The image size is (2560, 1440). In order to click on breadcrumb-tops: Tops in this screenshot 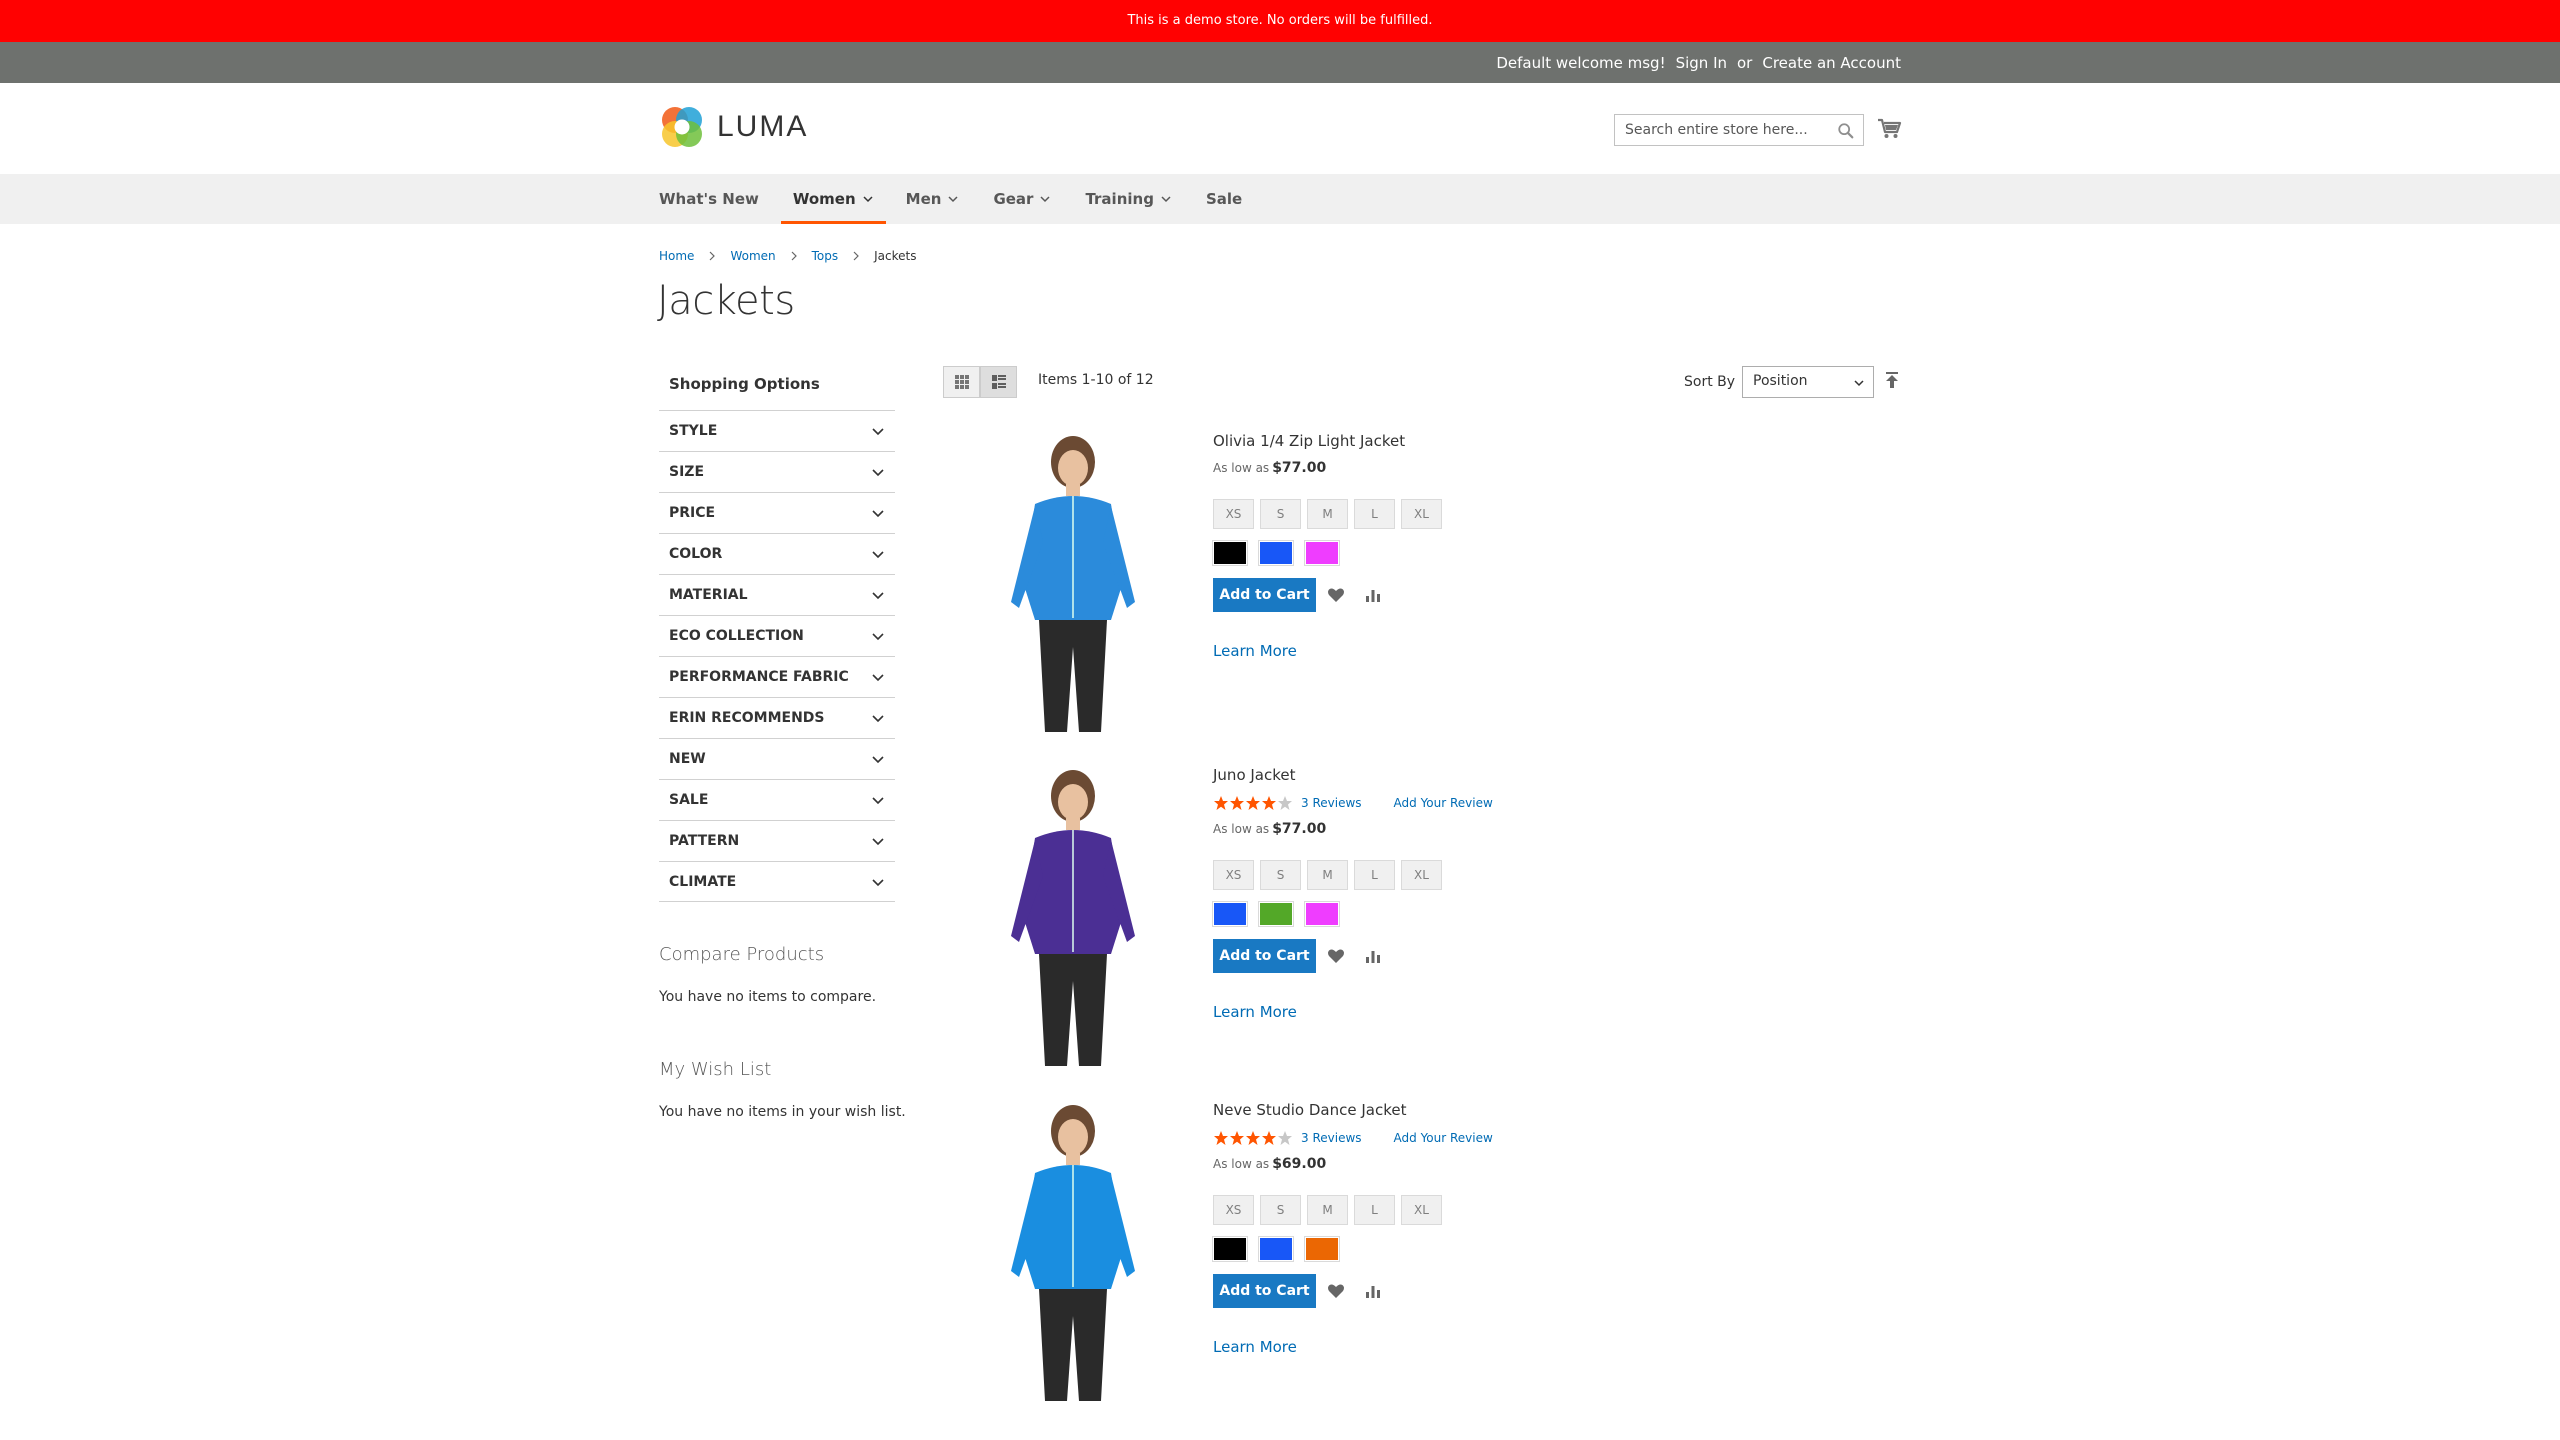, I will do `click(825, 256)`.